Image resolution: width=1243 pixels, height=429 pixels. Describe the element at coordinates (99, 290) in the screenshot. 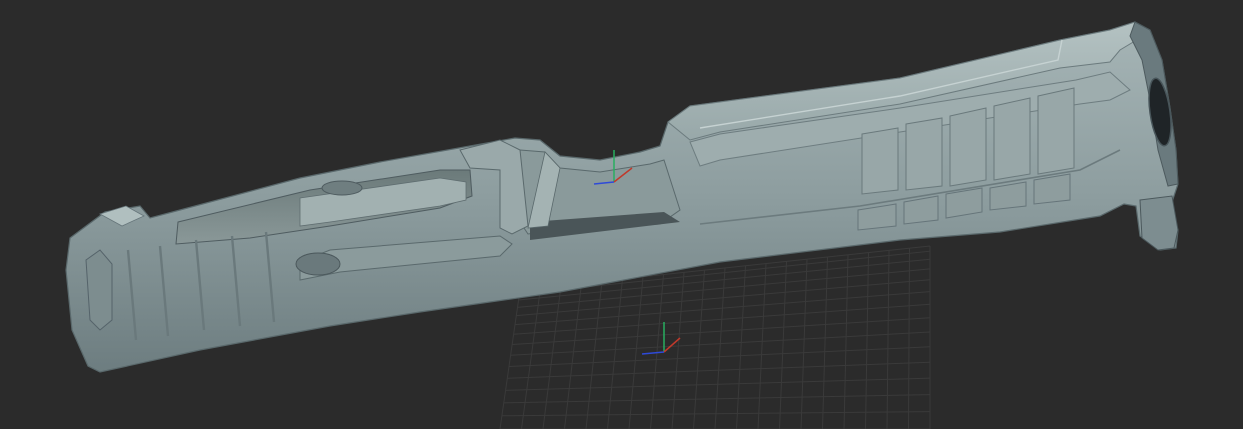

I see `rear-cocking-notch` at that location.